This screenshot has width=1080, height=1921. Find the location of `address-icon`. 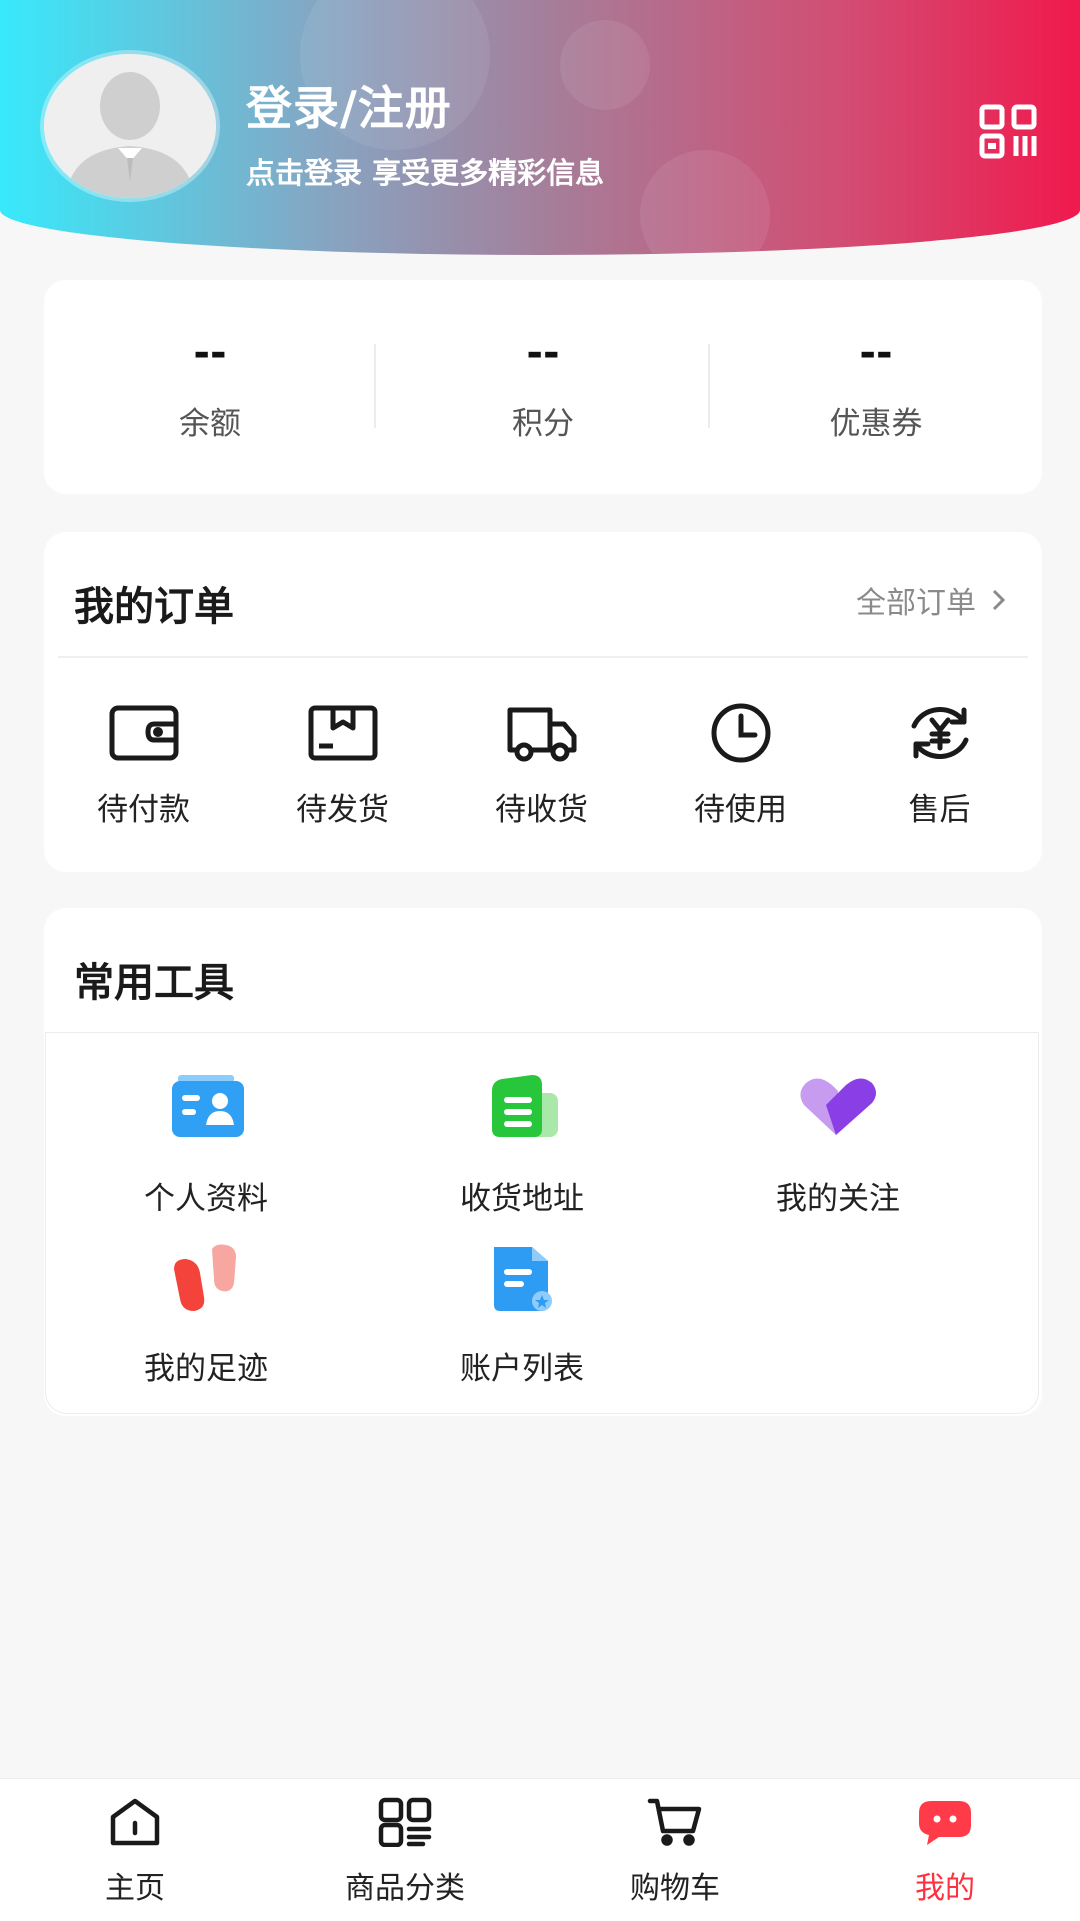

address-icon is located at coordinates (525, 1106).